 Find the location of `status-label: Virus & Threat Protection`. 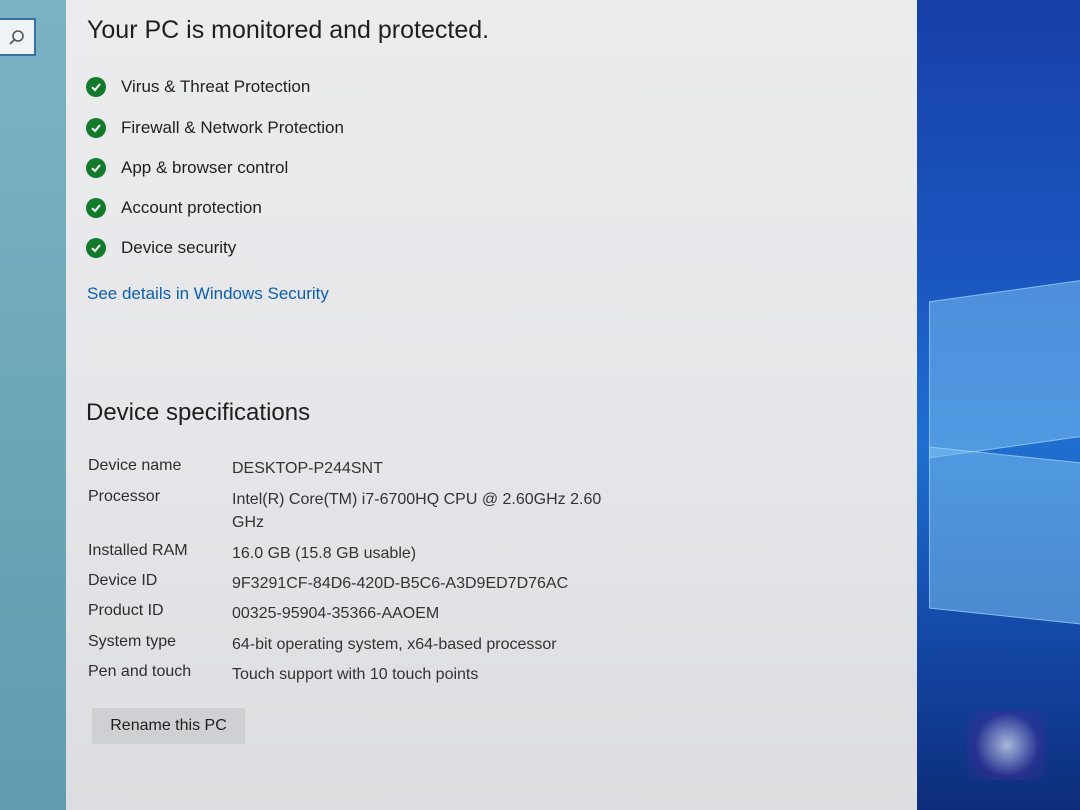

status-label: Virus & Threat Protection is located at coordinates (216, 86).